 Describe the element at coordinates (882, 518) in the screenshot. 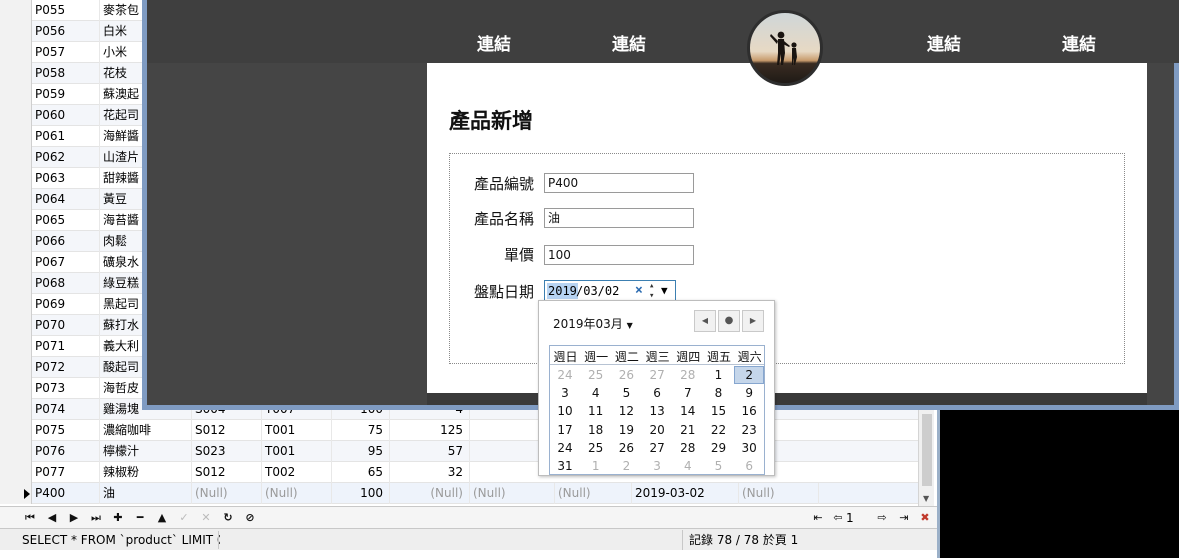

I see `next-page-icon: ⇨` at that location.